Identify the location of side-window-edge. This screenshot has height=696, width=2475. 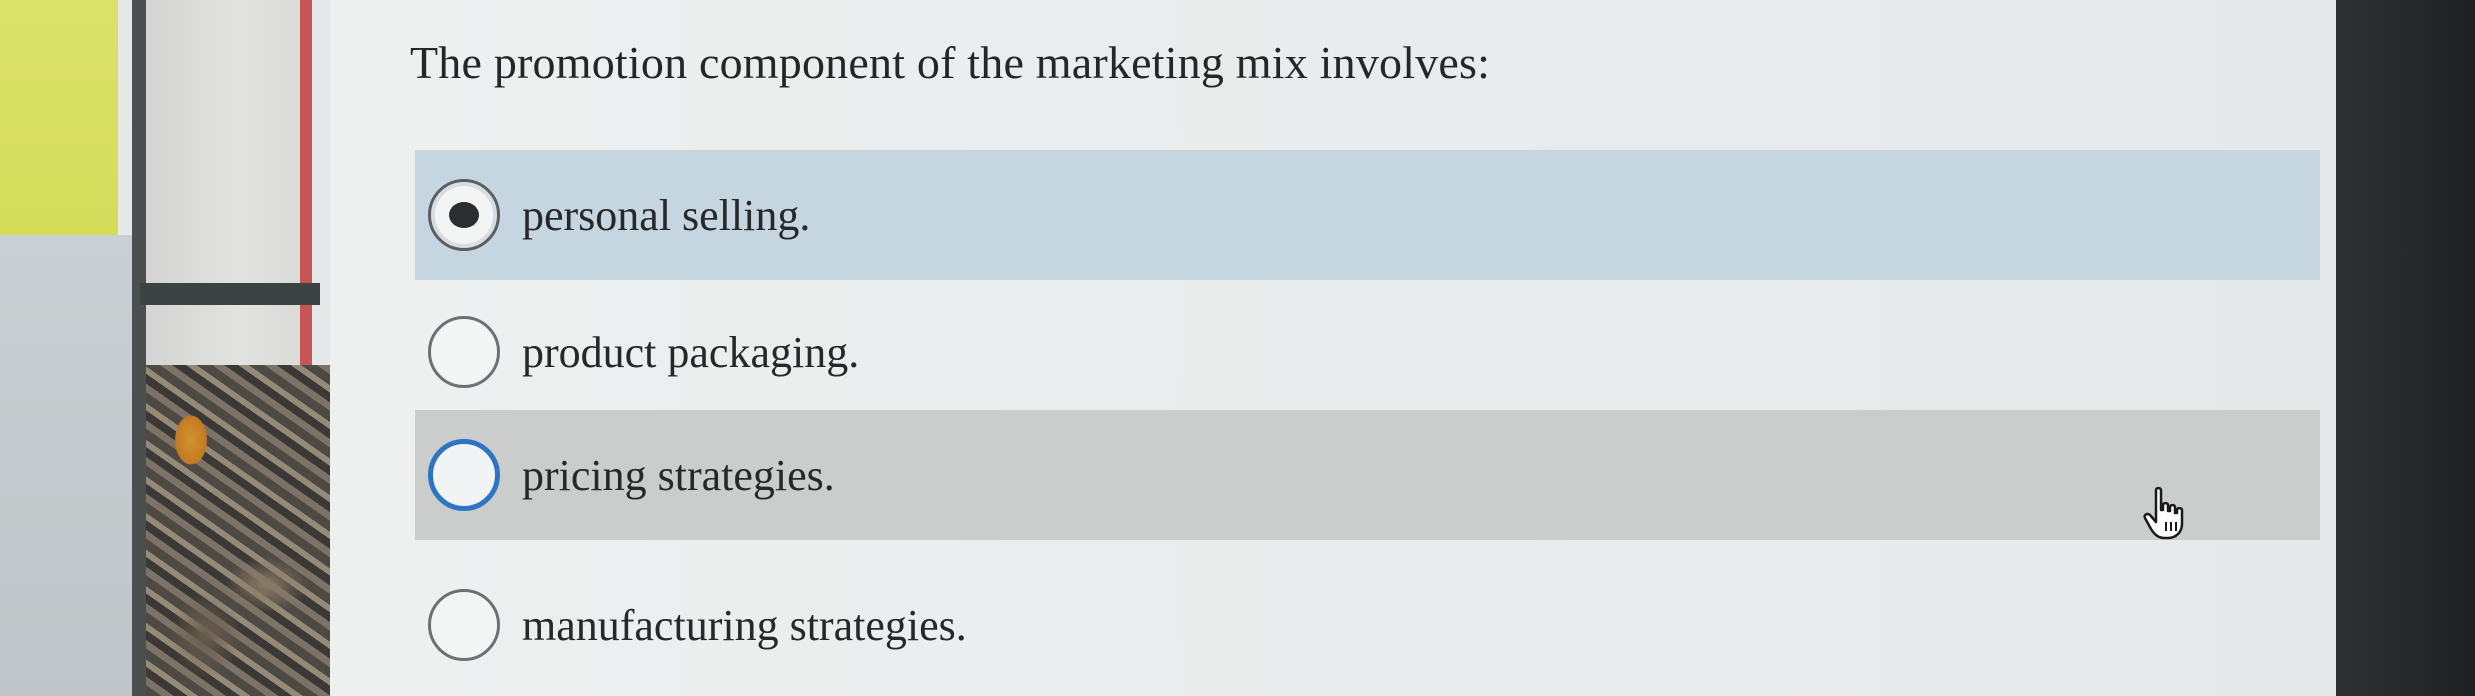
(139, 348).